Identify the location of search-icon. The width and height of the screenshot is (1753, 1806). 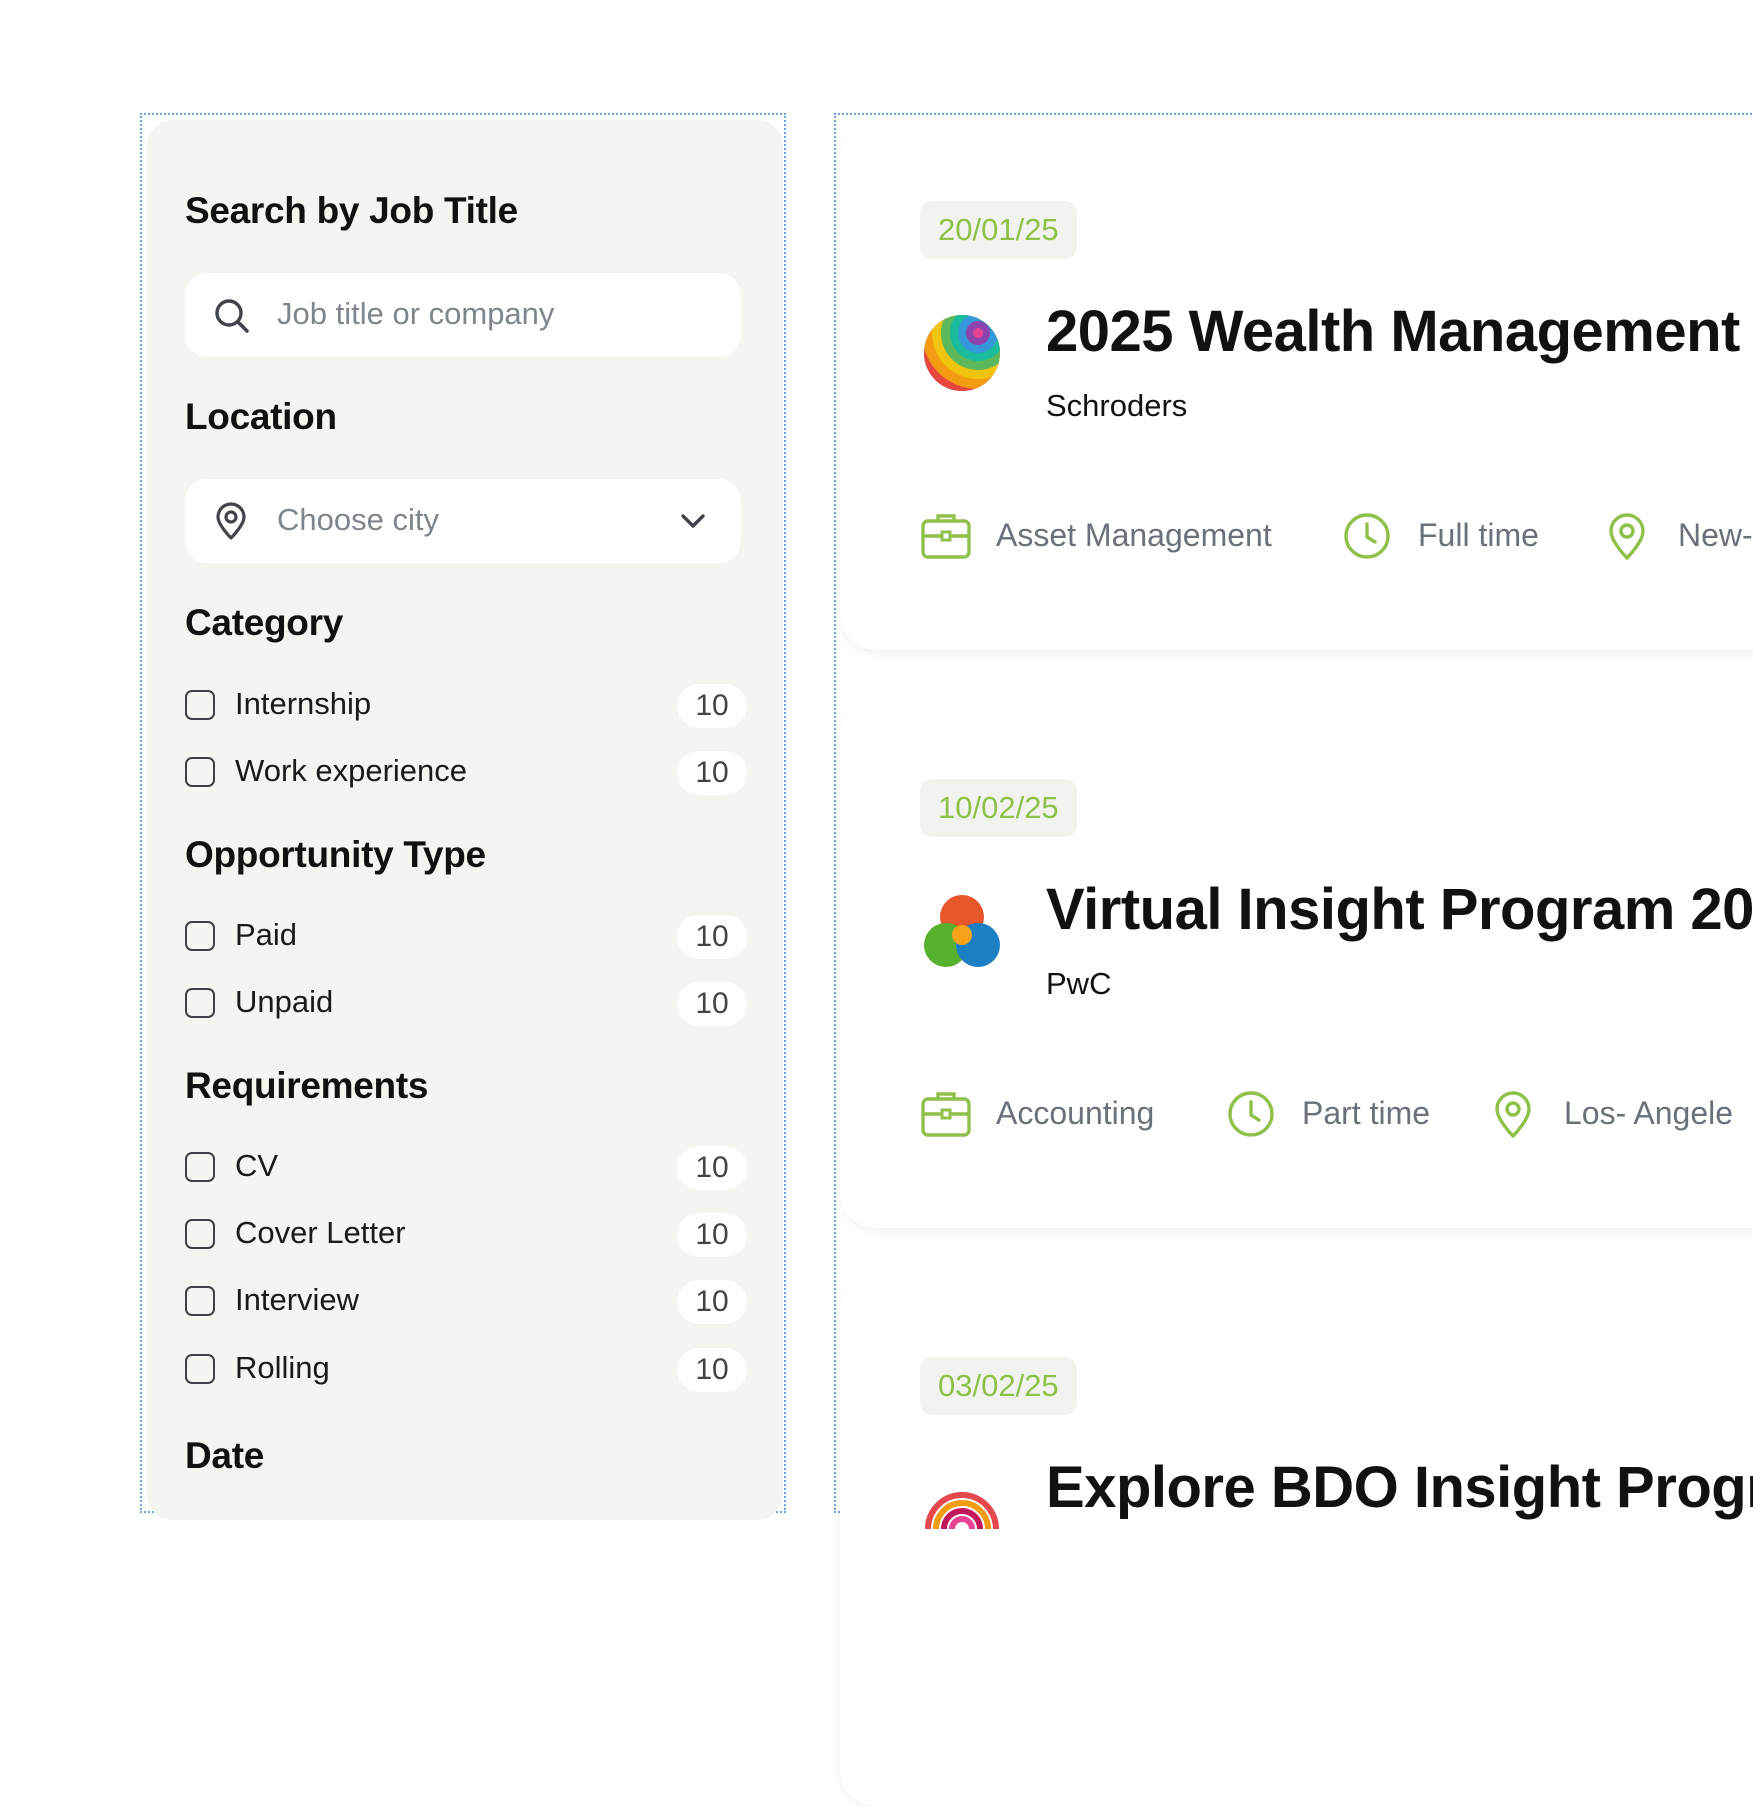
(232, 316).